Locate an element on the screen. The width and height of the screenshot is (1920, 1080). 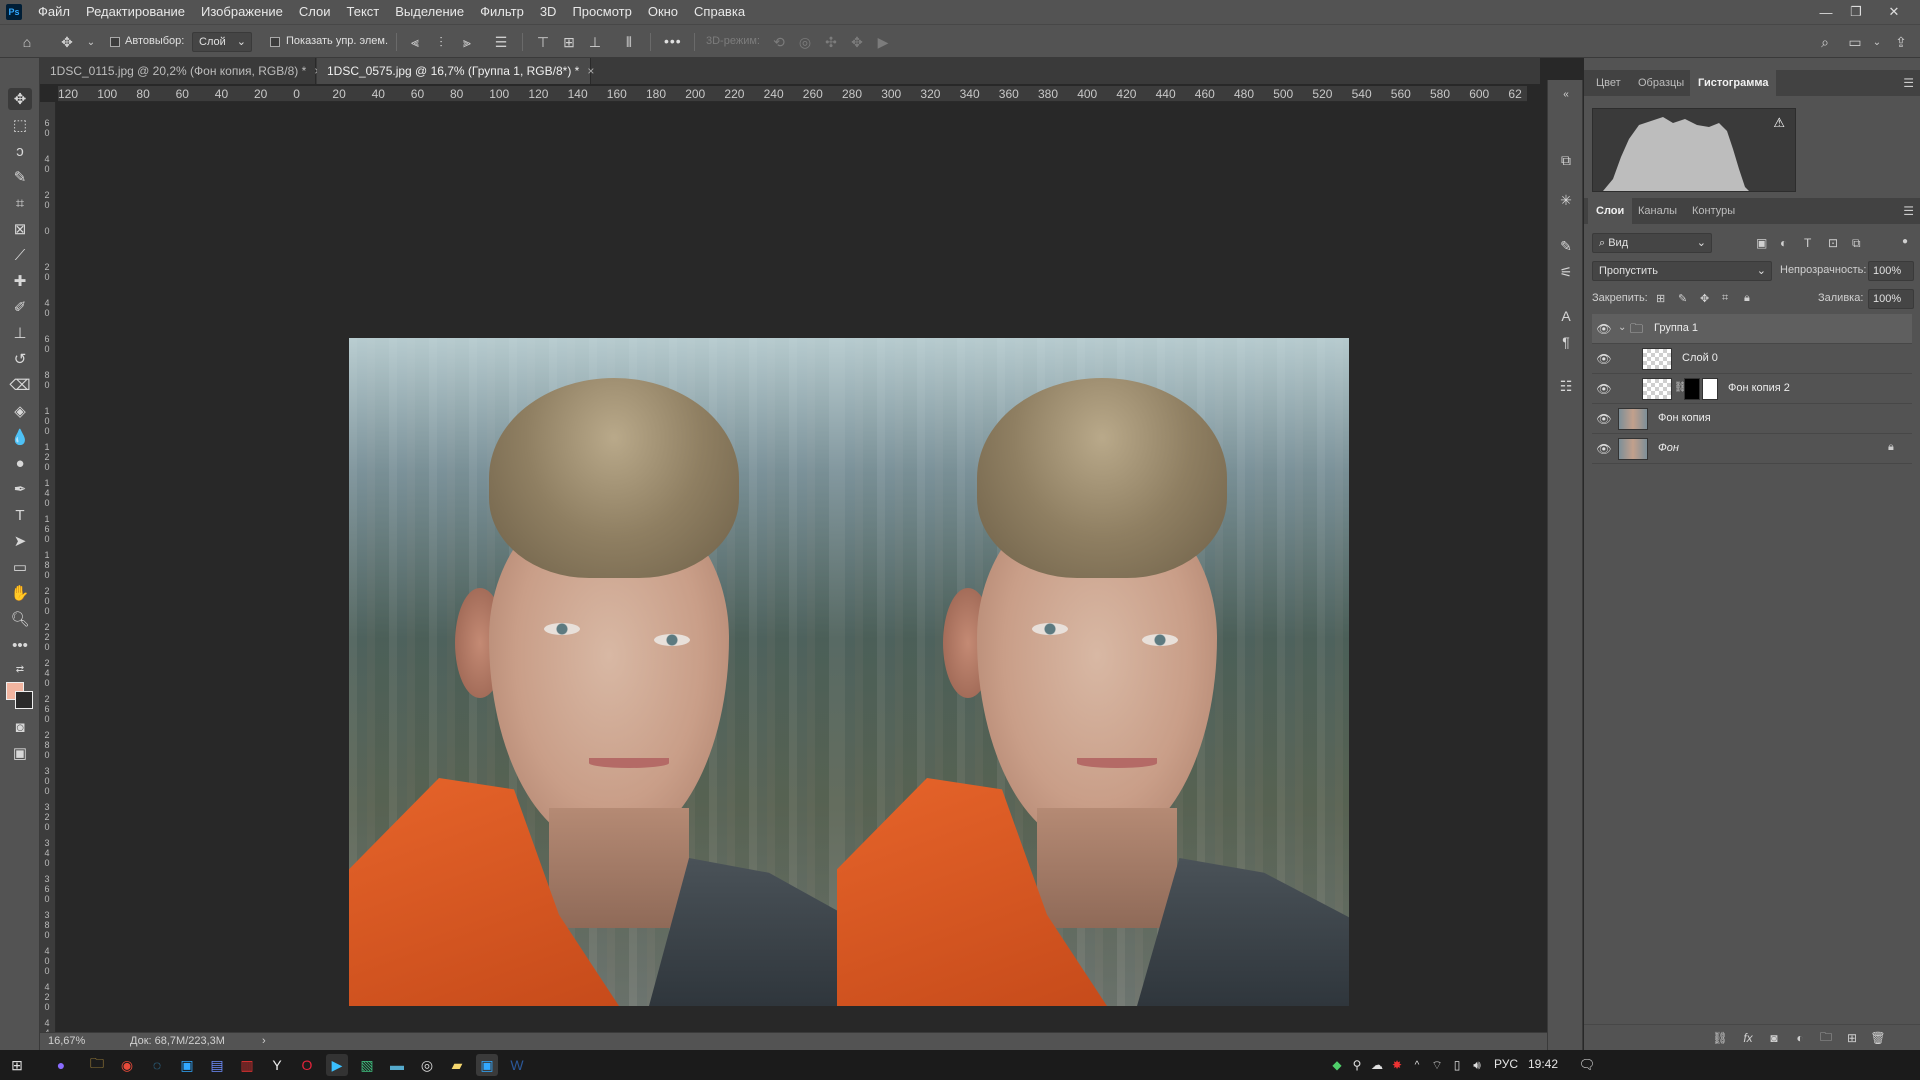
layer-filter-dropdown: ⌕ Вид ⌄ is located at coordinates (1652, 243).